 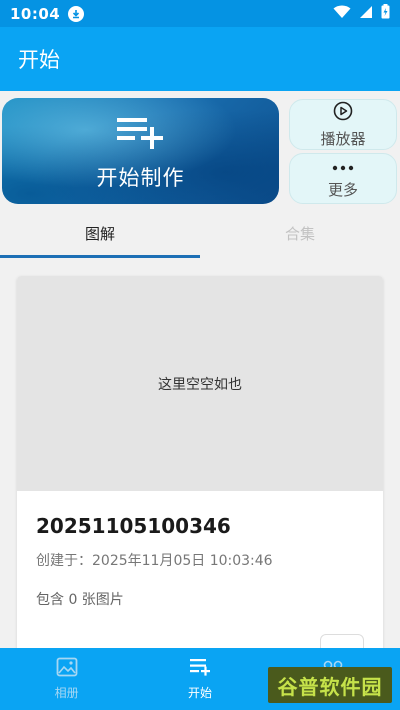 I want to click on watermark-text: 谷普软件园, so click(x=330, y=686).